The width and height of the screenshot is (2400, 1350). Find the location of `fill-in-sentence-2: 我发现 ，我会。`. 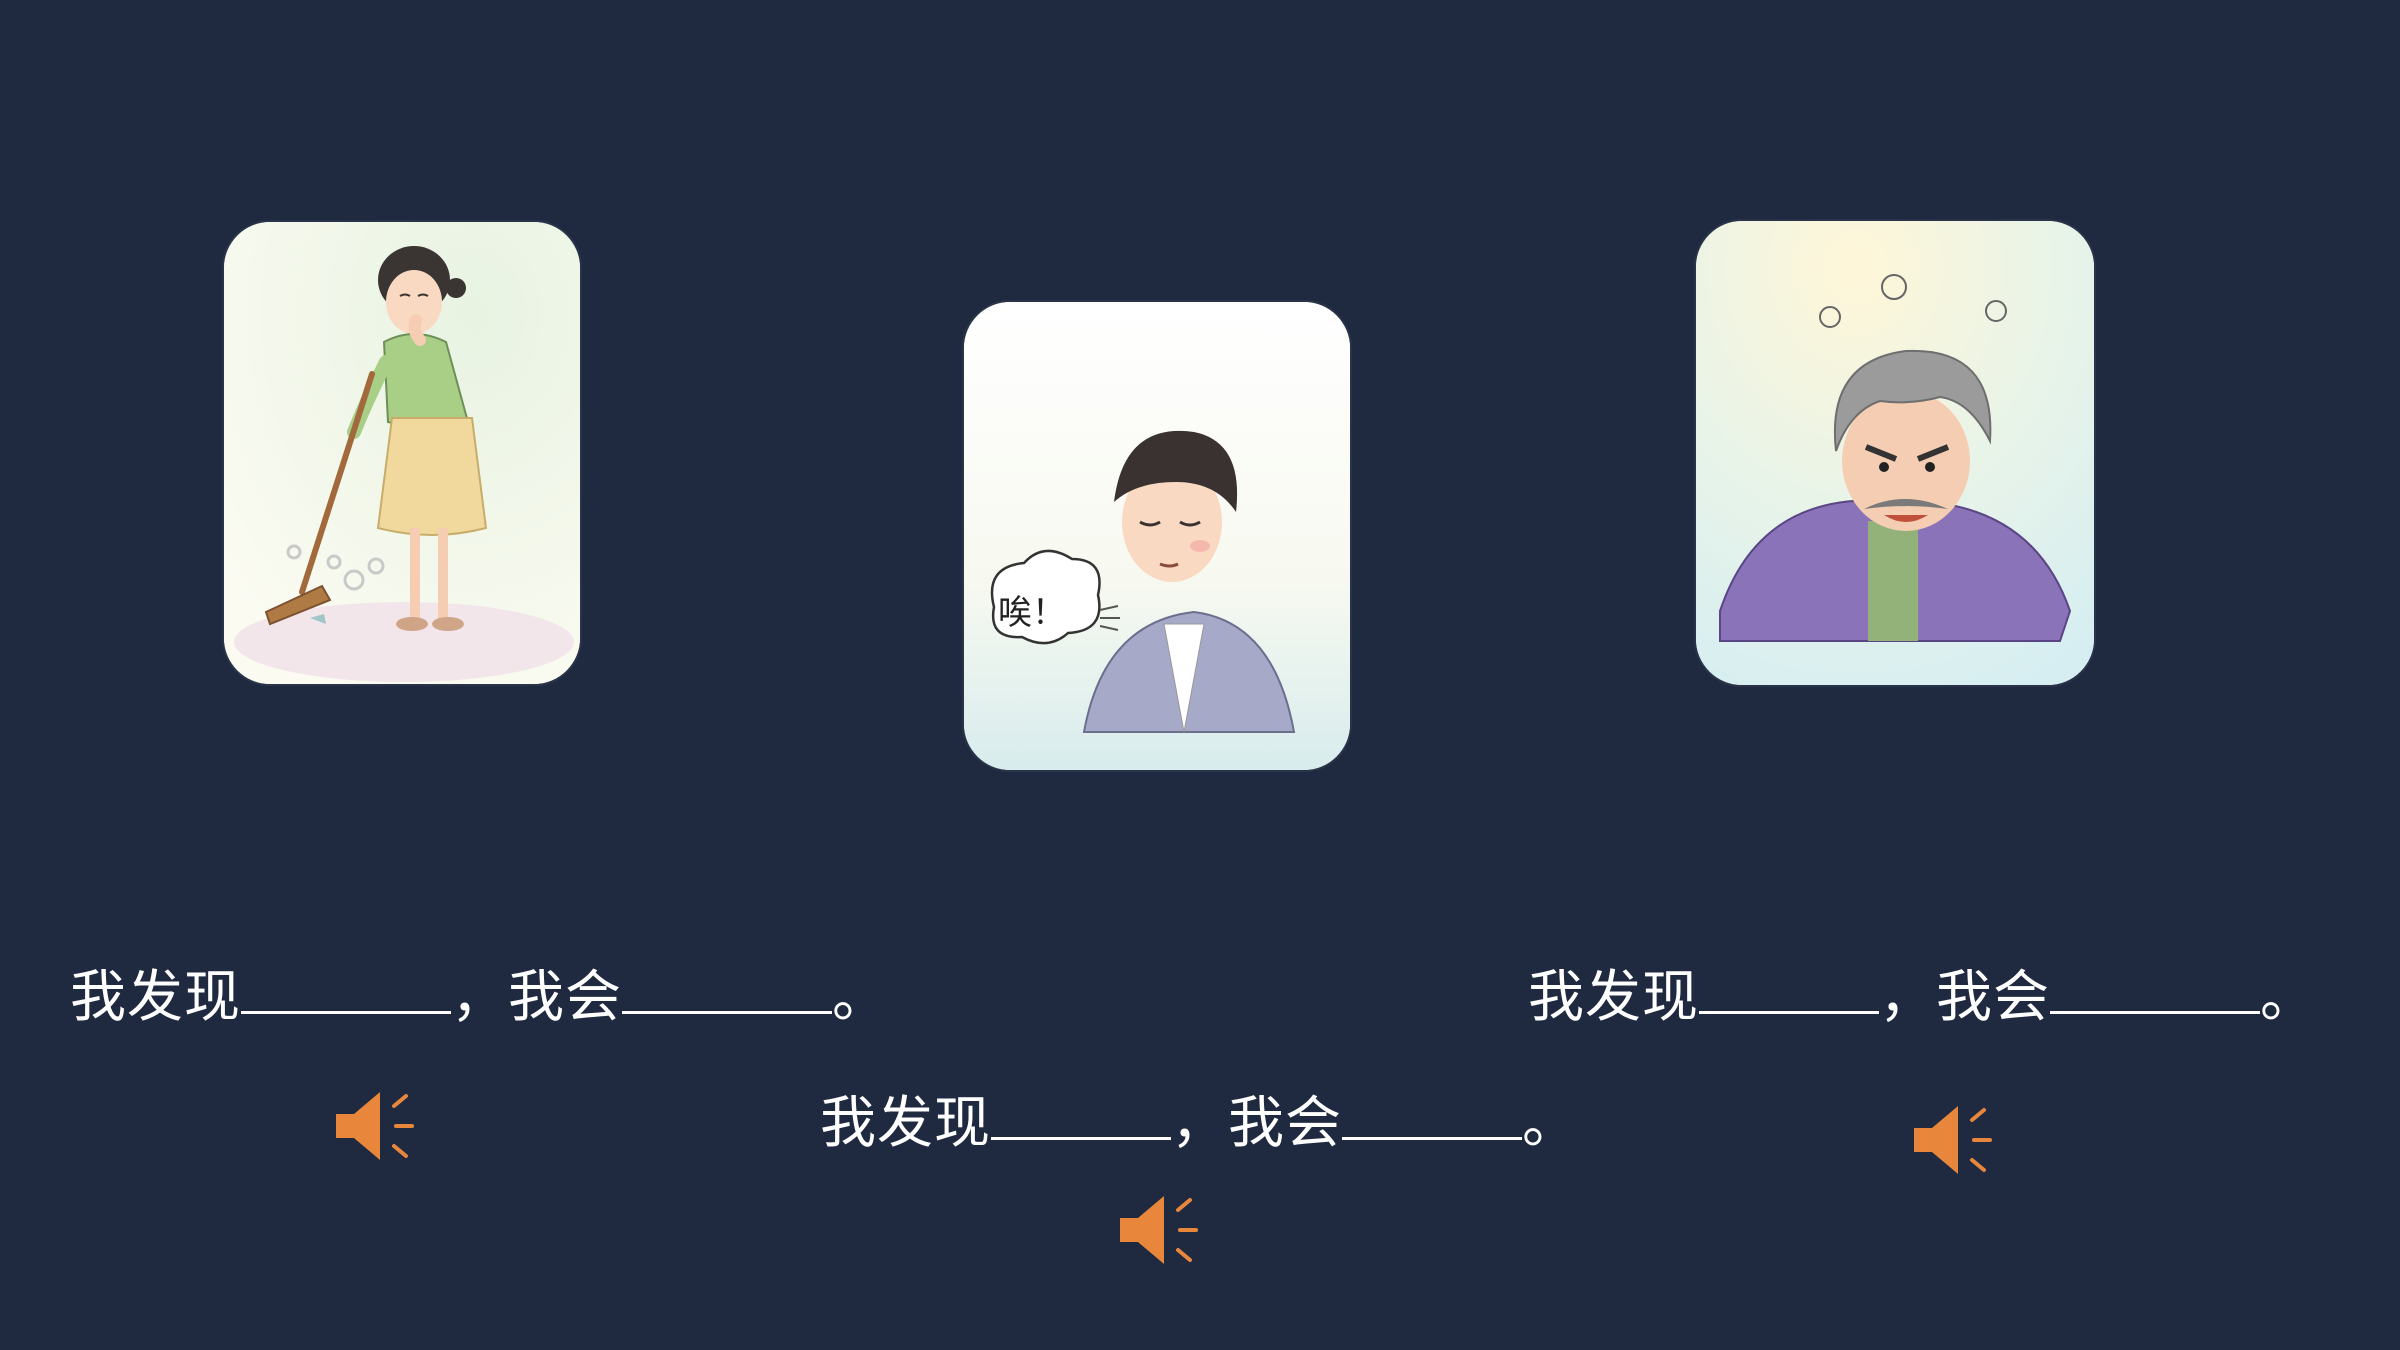

fill-in-sentence-2: 我发现 ，我会。 is located at coordinates (1199, 1124).